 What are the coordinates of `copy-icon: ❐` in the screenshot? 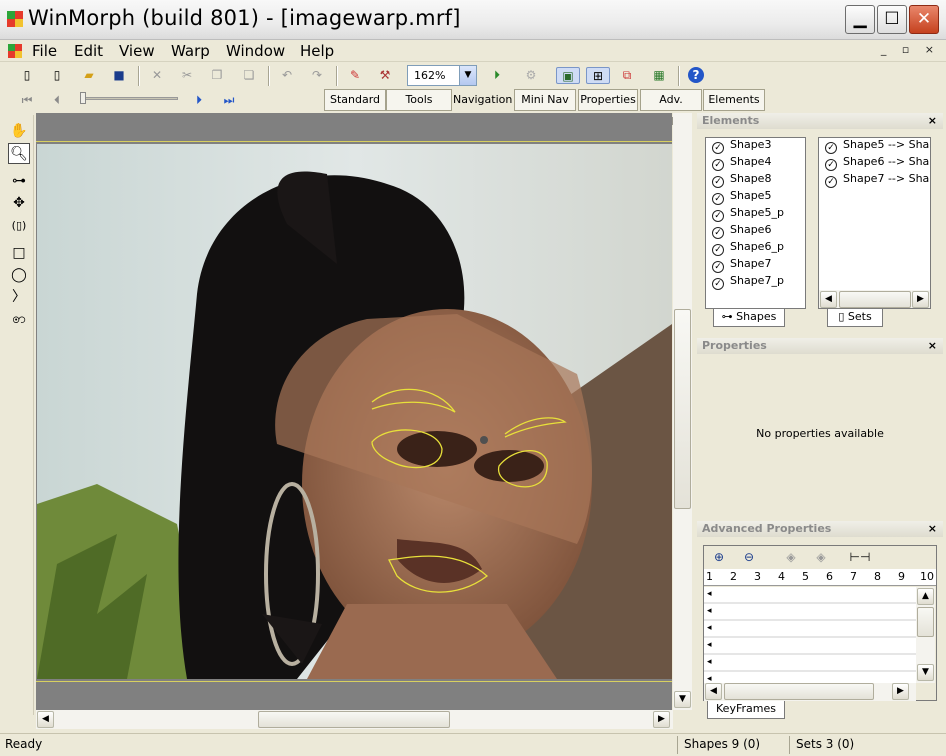 It's located at (217, 75).